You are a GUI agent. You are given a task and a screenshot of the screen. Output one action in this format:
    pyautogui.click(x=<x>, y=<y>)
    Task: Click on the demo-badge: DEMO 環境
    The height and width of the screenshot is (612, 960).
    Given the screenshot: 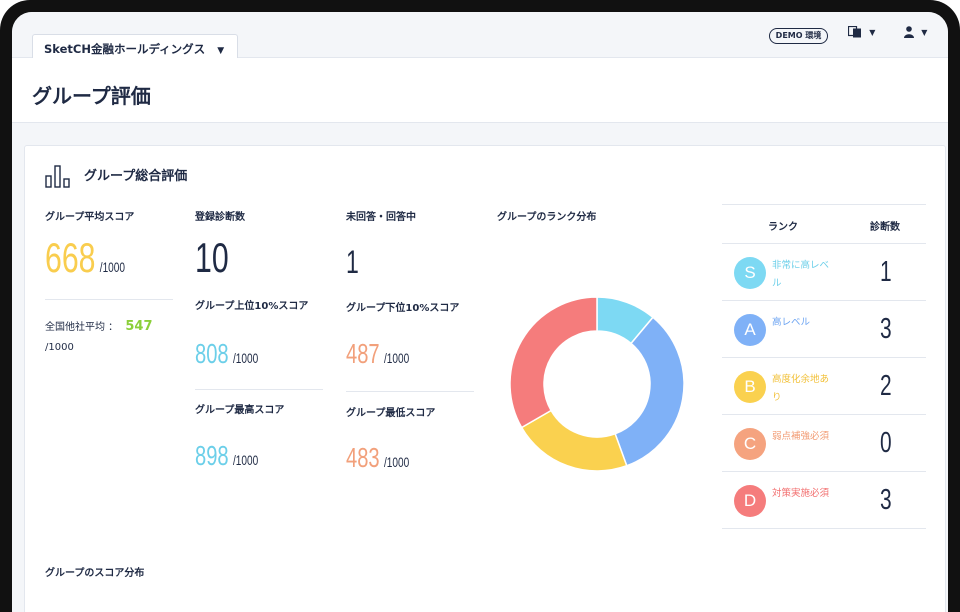 What is the action you would take?
    pyautogui.click(x=798, y=36)
    